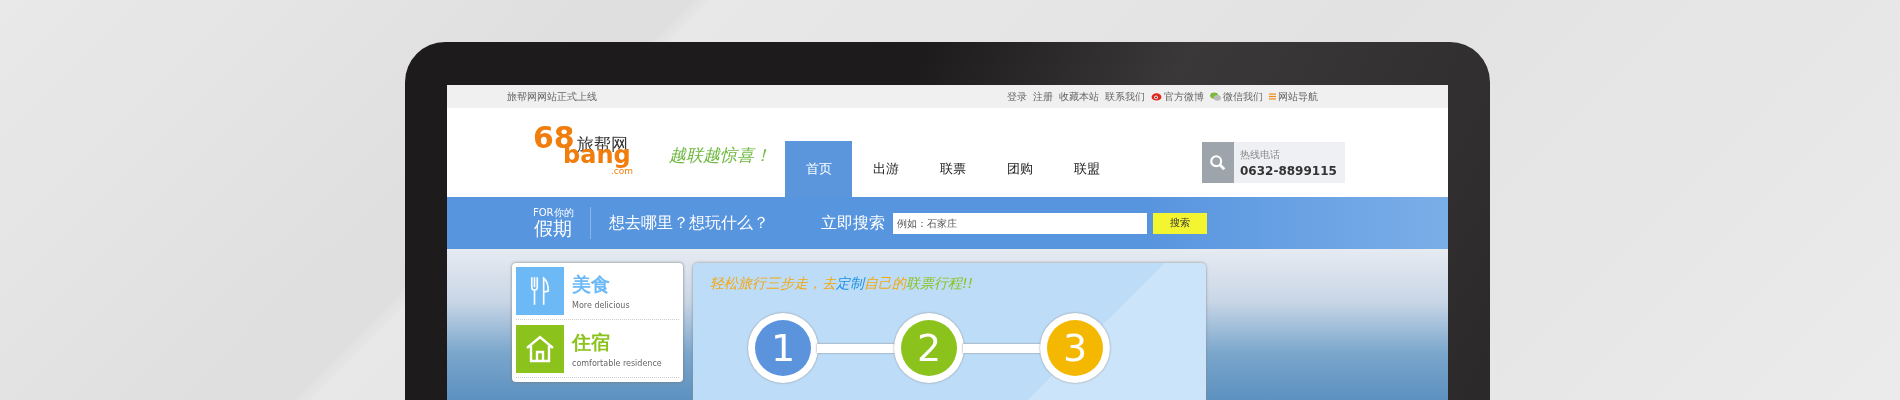 The image size is (1900, 400). Describe the element at coordinates (1177, 96) in the screenshot. I see `top-link: 官方微博` at that location.